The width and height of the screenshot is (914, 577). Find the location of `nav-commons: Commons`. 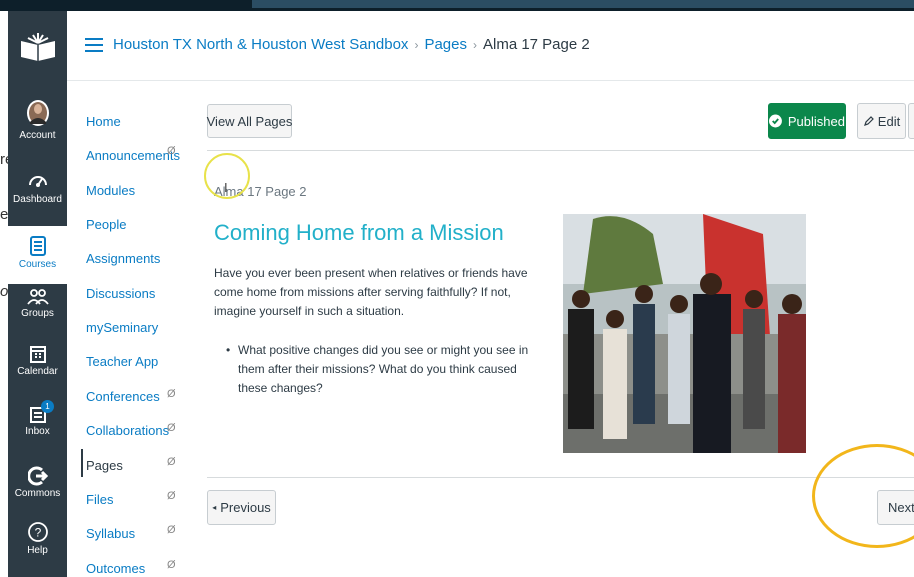

nav-commons: Commons is located at coordinates (37, 482).